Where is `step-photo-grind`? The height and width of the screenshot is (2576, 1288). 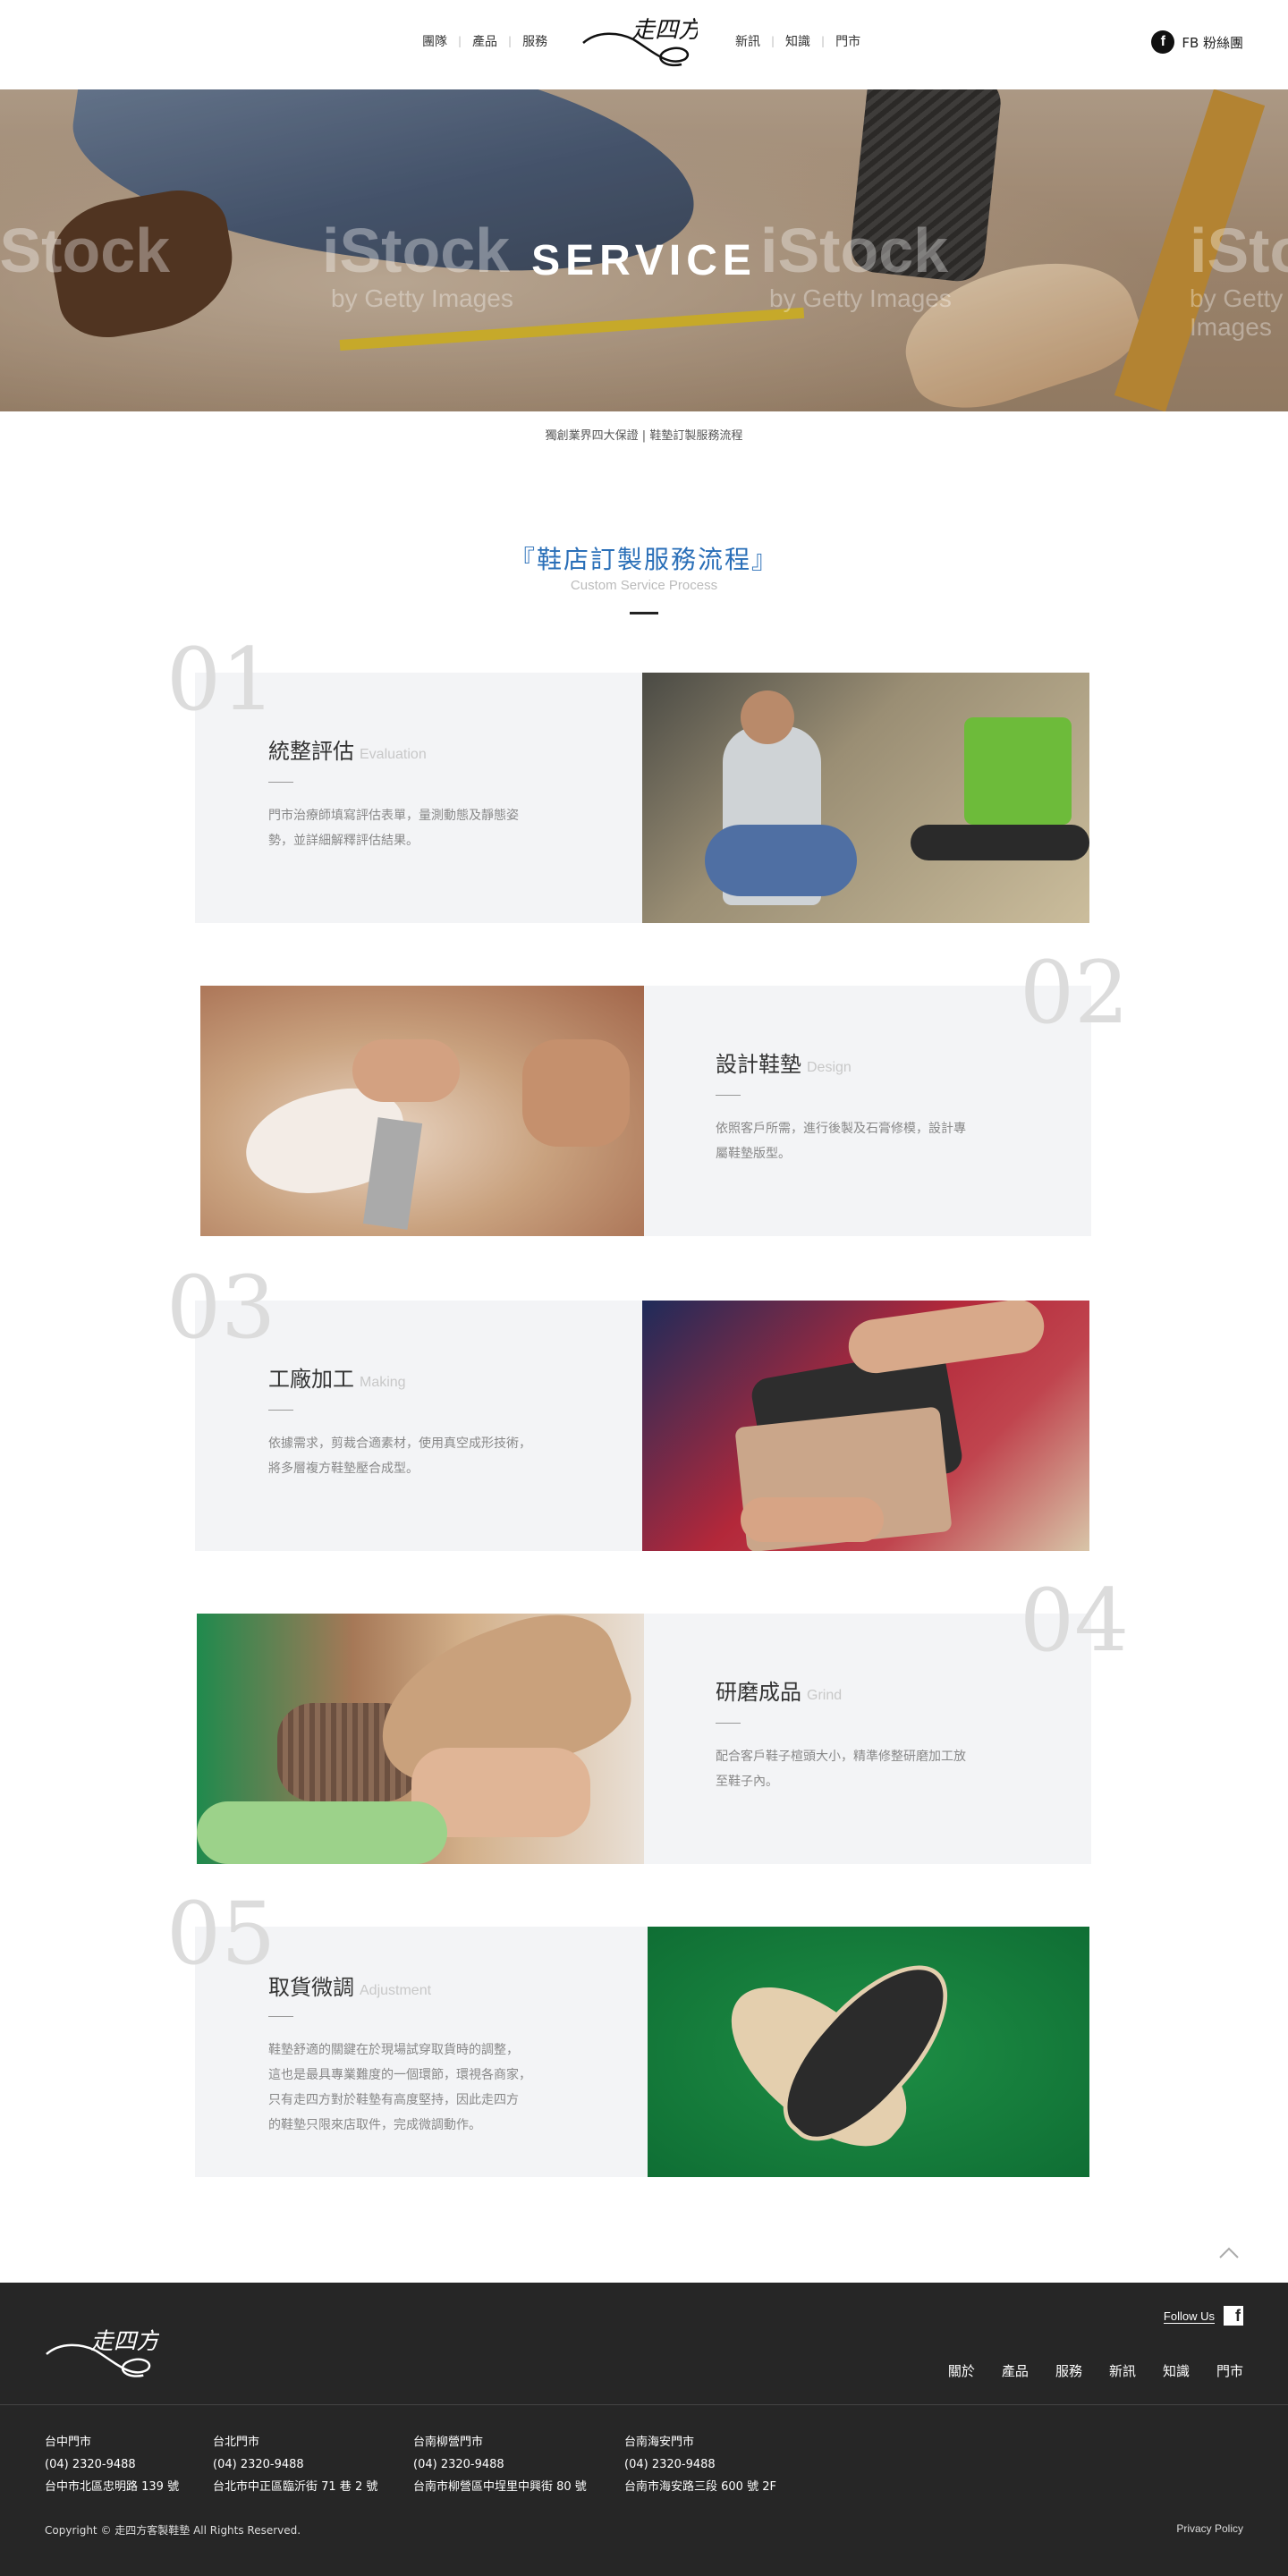
step-photo-grind is located at coordinates (420, 1739).